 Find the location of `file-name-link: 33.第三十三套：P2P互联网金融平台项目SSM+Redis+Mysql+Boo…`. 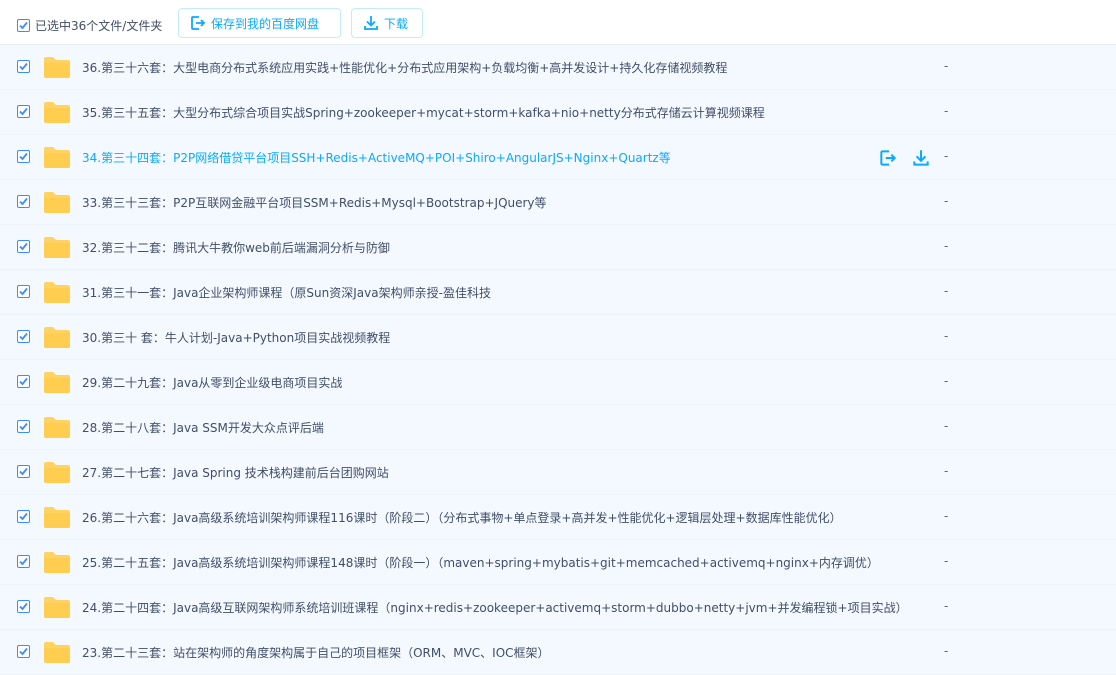

file-name-link: 33.第三十三套：P2P互联网金融平台项目SSM+Redis+Mysql+Boo… is located at coordinates (314, 202).